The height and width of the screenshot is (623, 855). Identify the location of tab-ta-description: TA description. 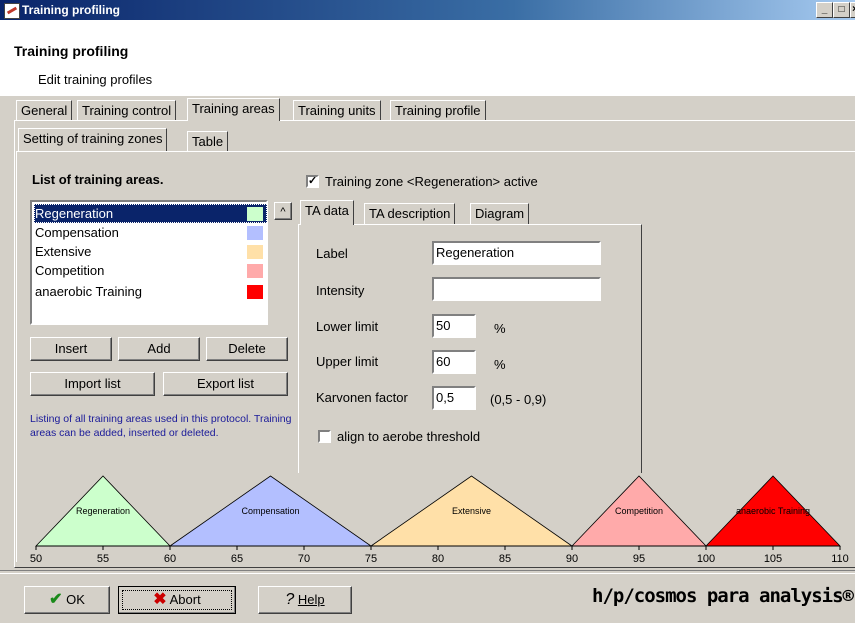
(410, 213).